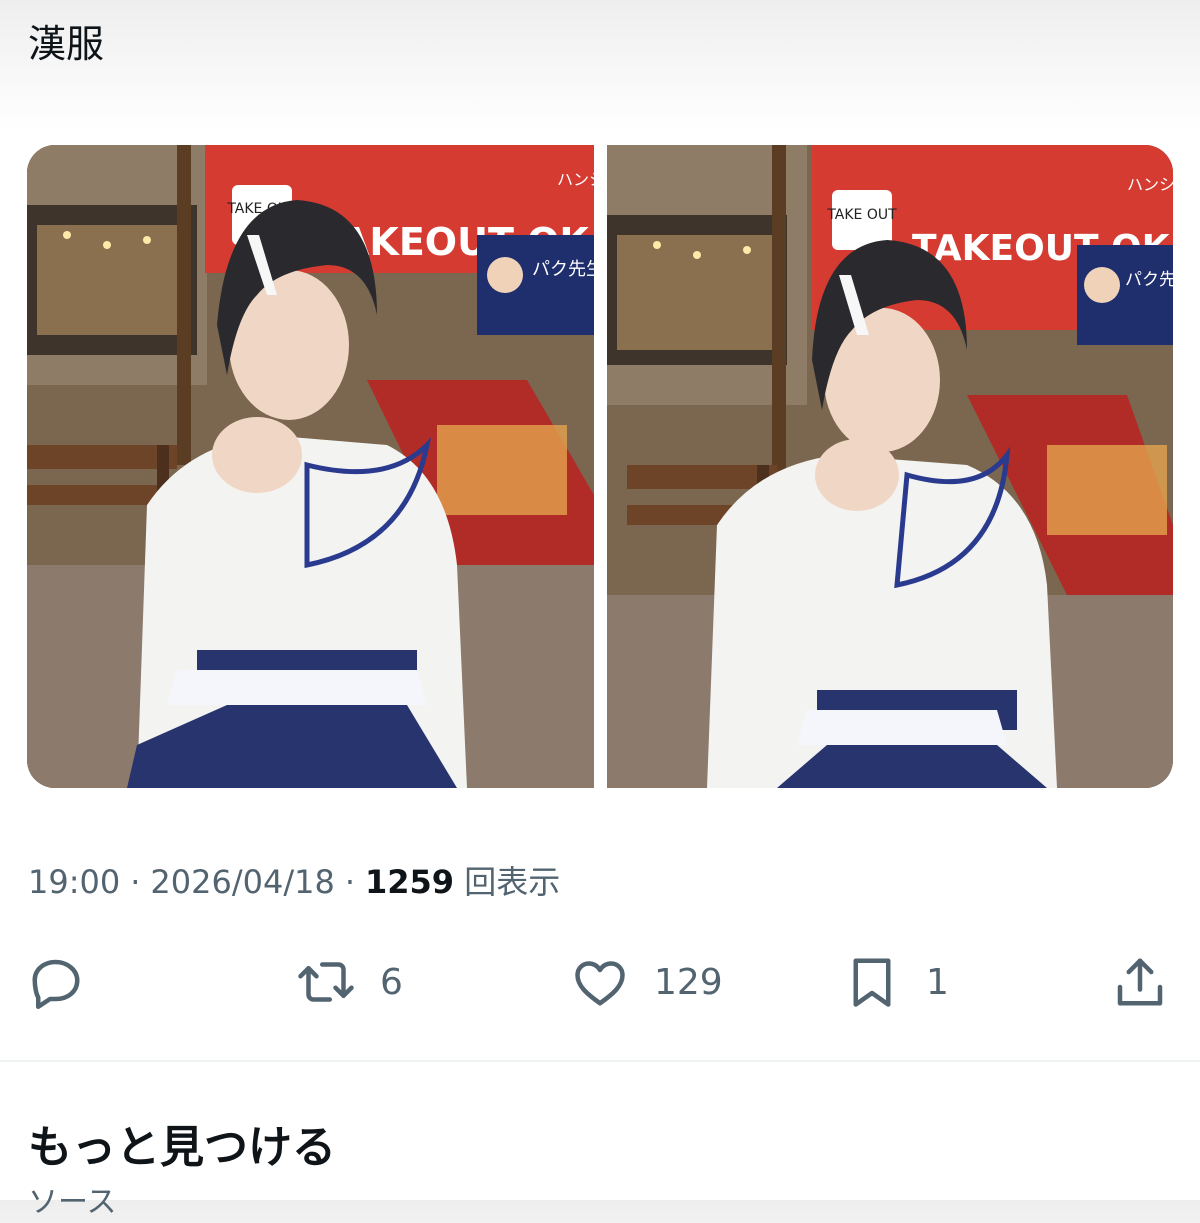 The width and height of the screenshot is (1200, 1223). What do you see at coordinates (861, 215) in the screenshot?
I see `takeout-badge-text: TAKE OUT` at bounding box center [861, 215].